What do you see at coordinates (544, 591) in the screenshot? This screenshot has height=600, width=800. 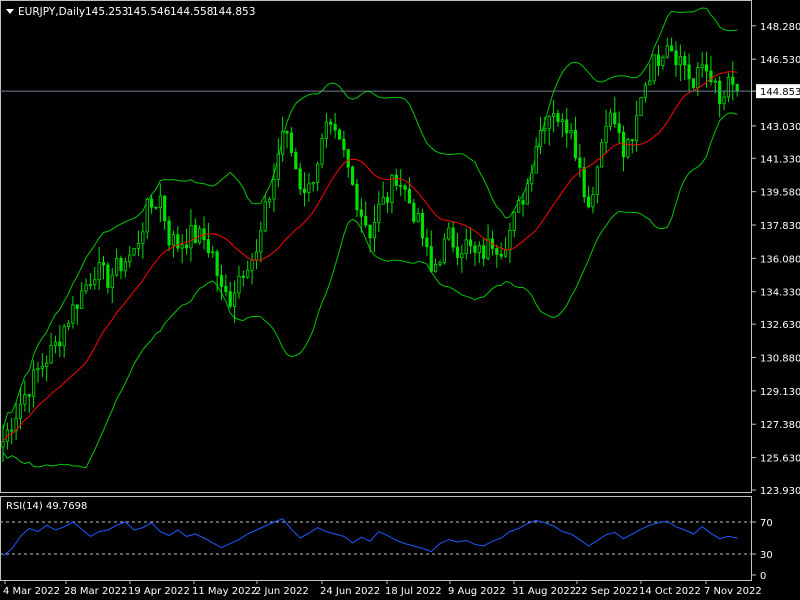 I see `time-tick-label: 31 Aug 2022` at bounding box center [544, 591].